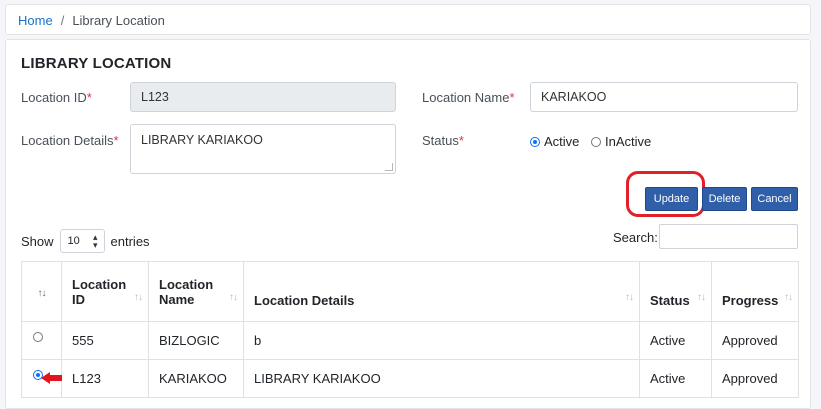 The image size is (821, 409). What do you see at coordinates (105, 378) in the screenshot?
I see `cell-location-id: L123` at bounding box center [105, 378].